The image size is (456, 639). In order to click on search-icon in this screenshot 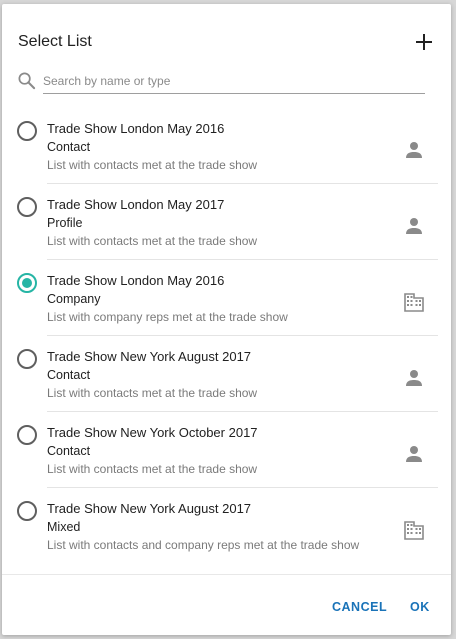, I will do `click(27, 81)`.